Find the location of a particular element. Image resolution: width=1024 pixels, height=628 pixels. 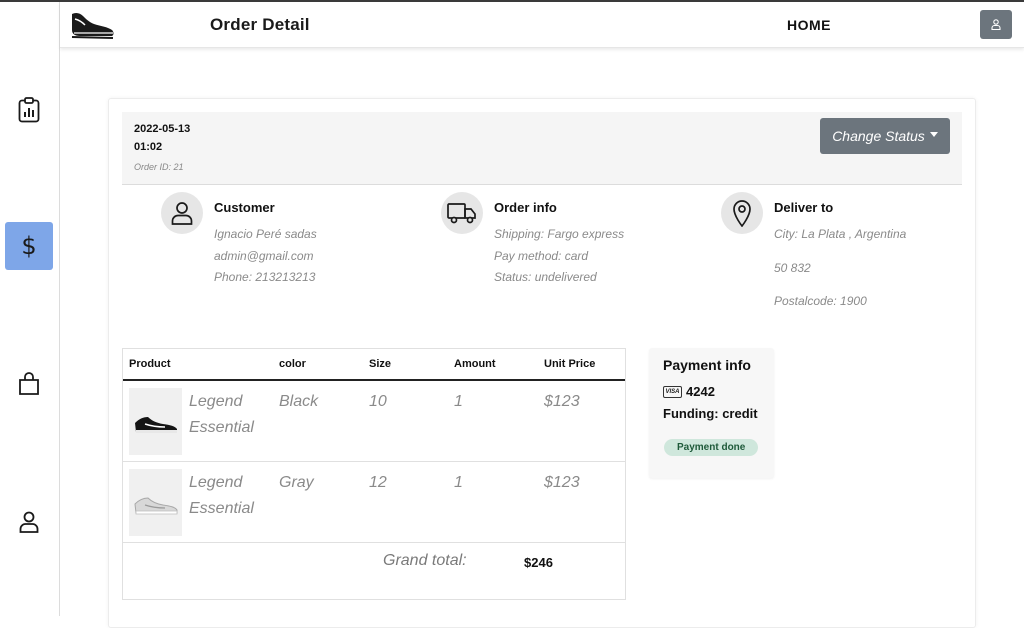

product-size: 12 is located at coordinates (378, 482).